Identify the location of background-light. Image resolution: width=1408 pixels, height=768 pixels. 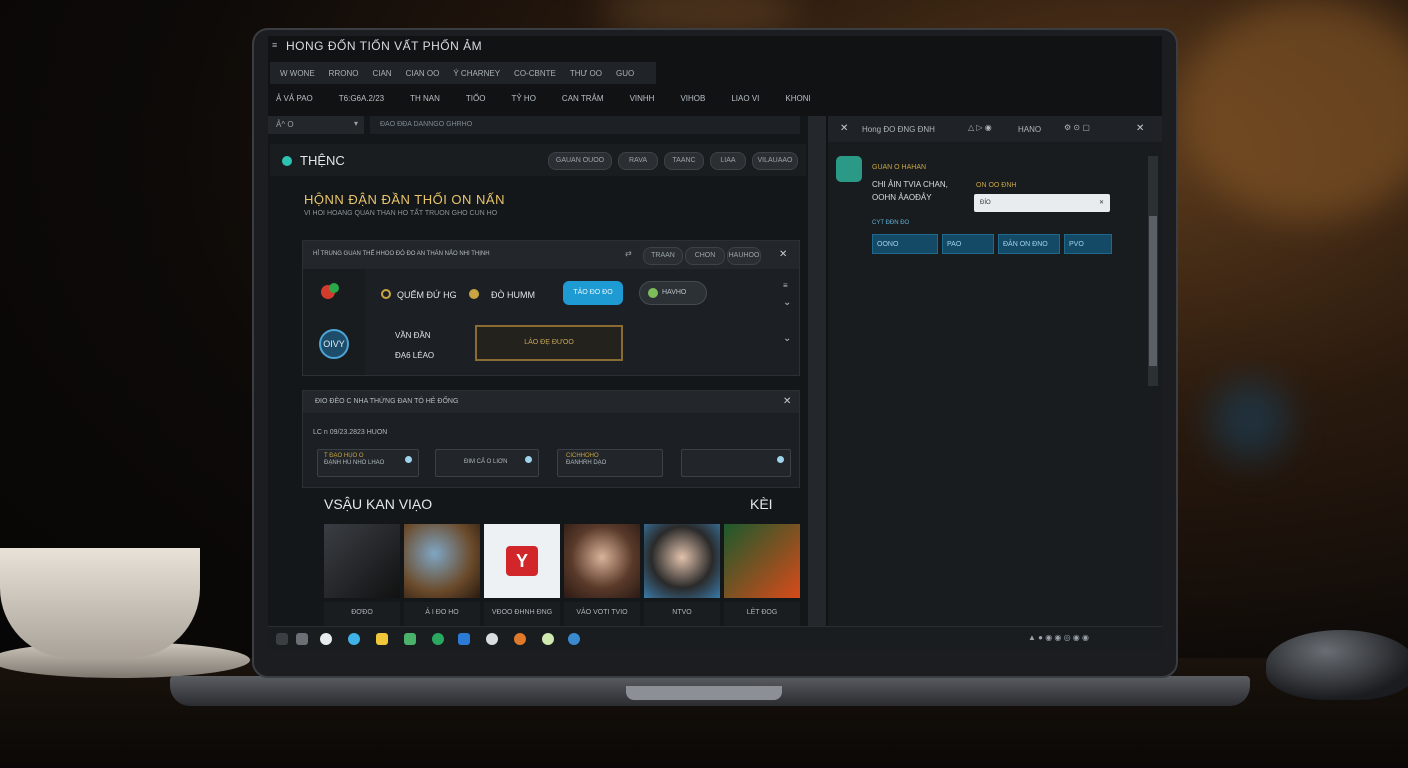
(1250, 420).